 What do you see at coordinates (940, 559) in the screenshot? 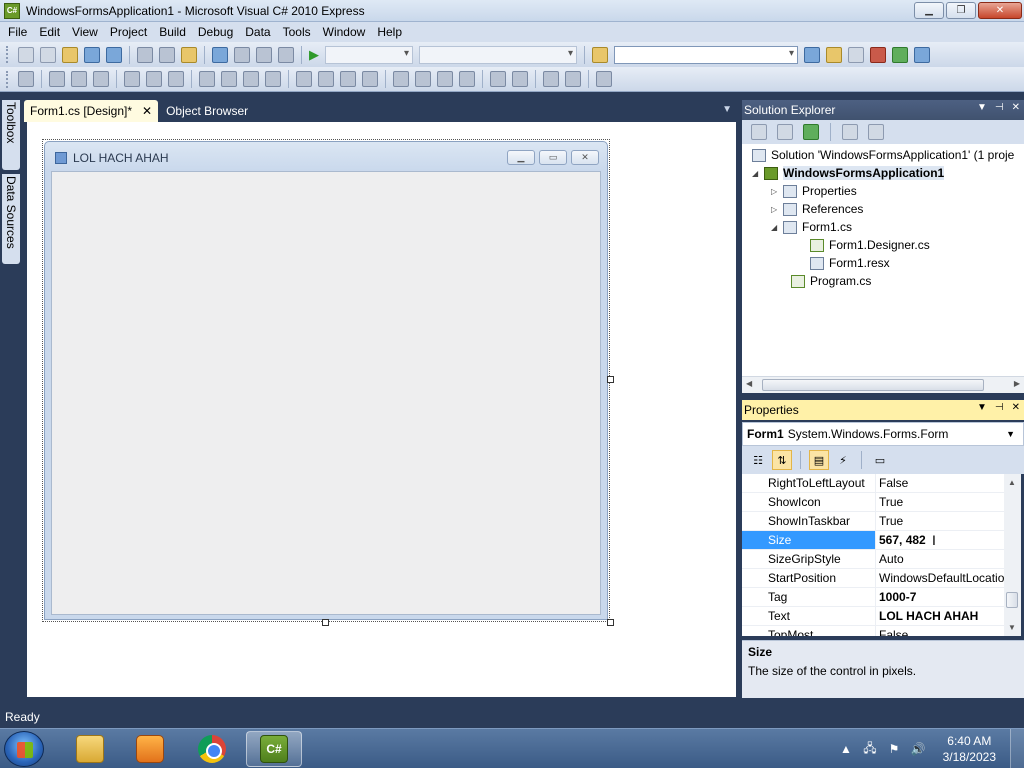
I see `property-value: Auto` at bounding box center [940, 559].